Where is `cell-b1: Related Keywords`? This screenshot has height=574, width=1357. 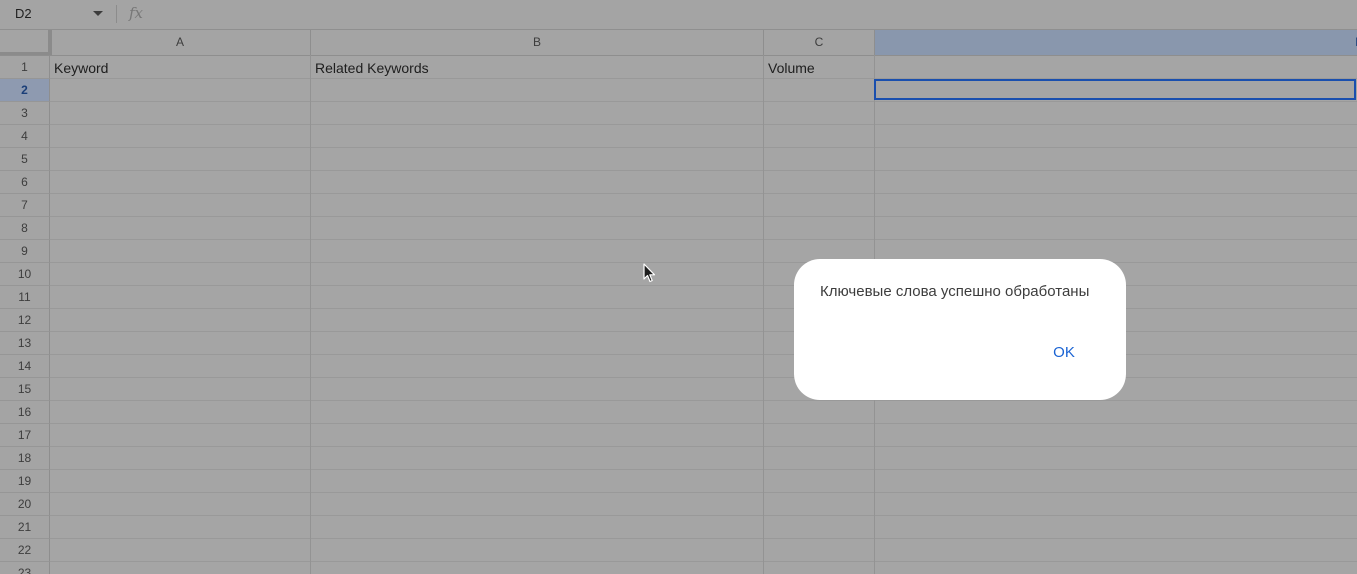 cell-b1: Related Keywords is located at coordinates (372, 68).